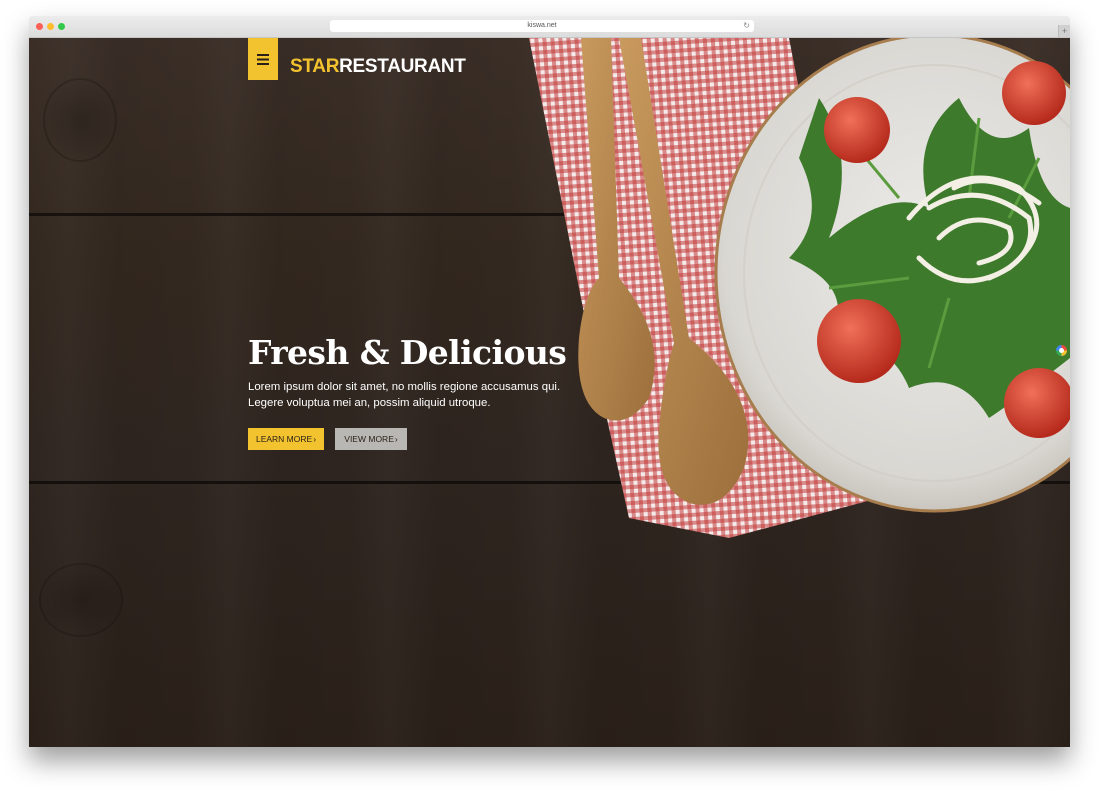 The width and height of the screenshot is (1100, 790). What do you see at coordinates (402, 66) in the screenshot?
I see `logo-part-restaurant: RESTAURANT` at bounding box center [402, 66].